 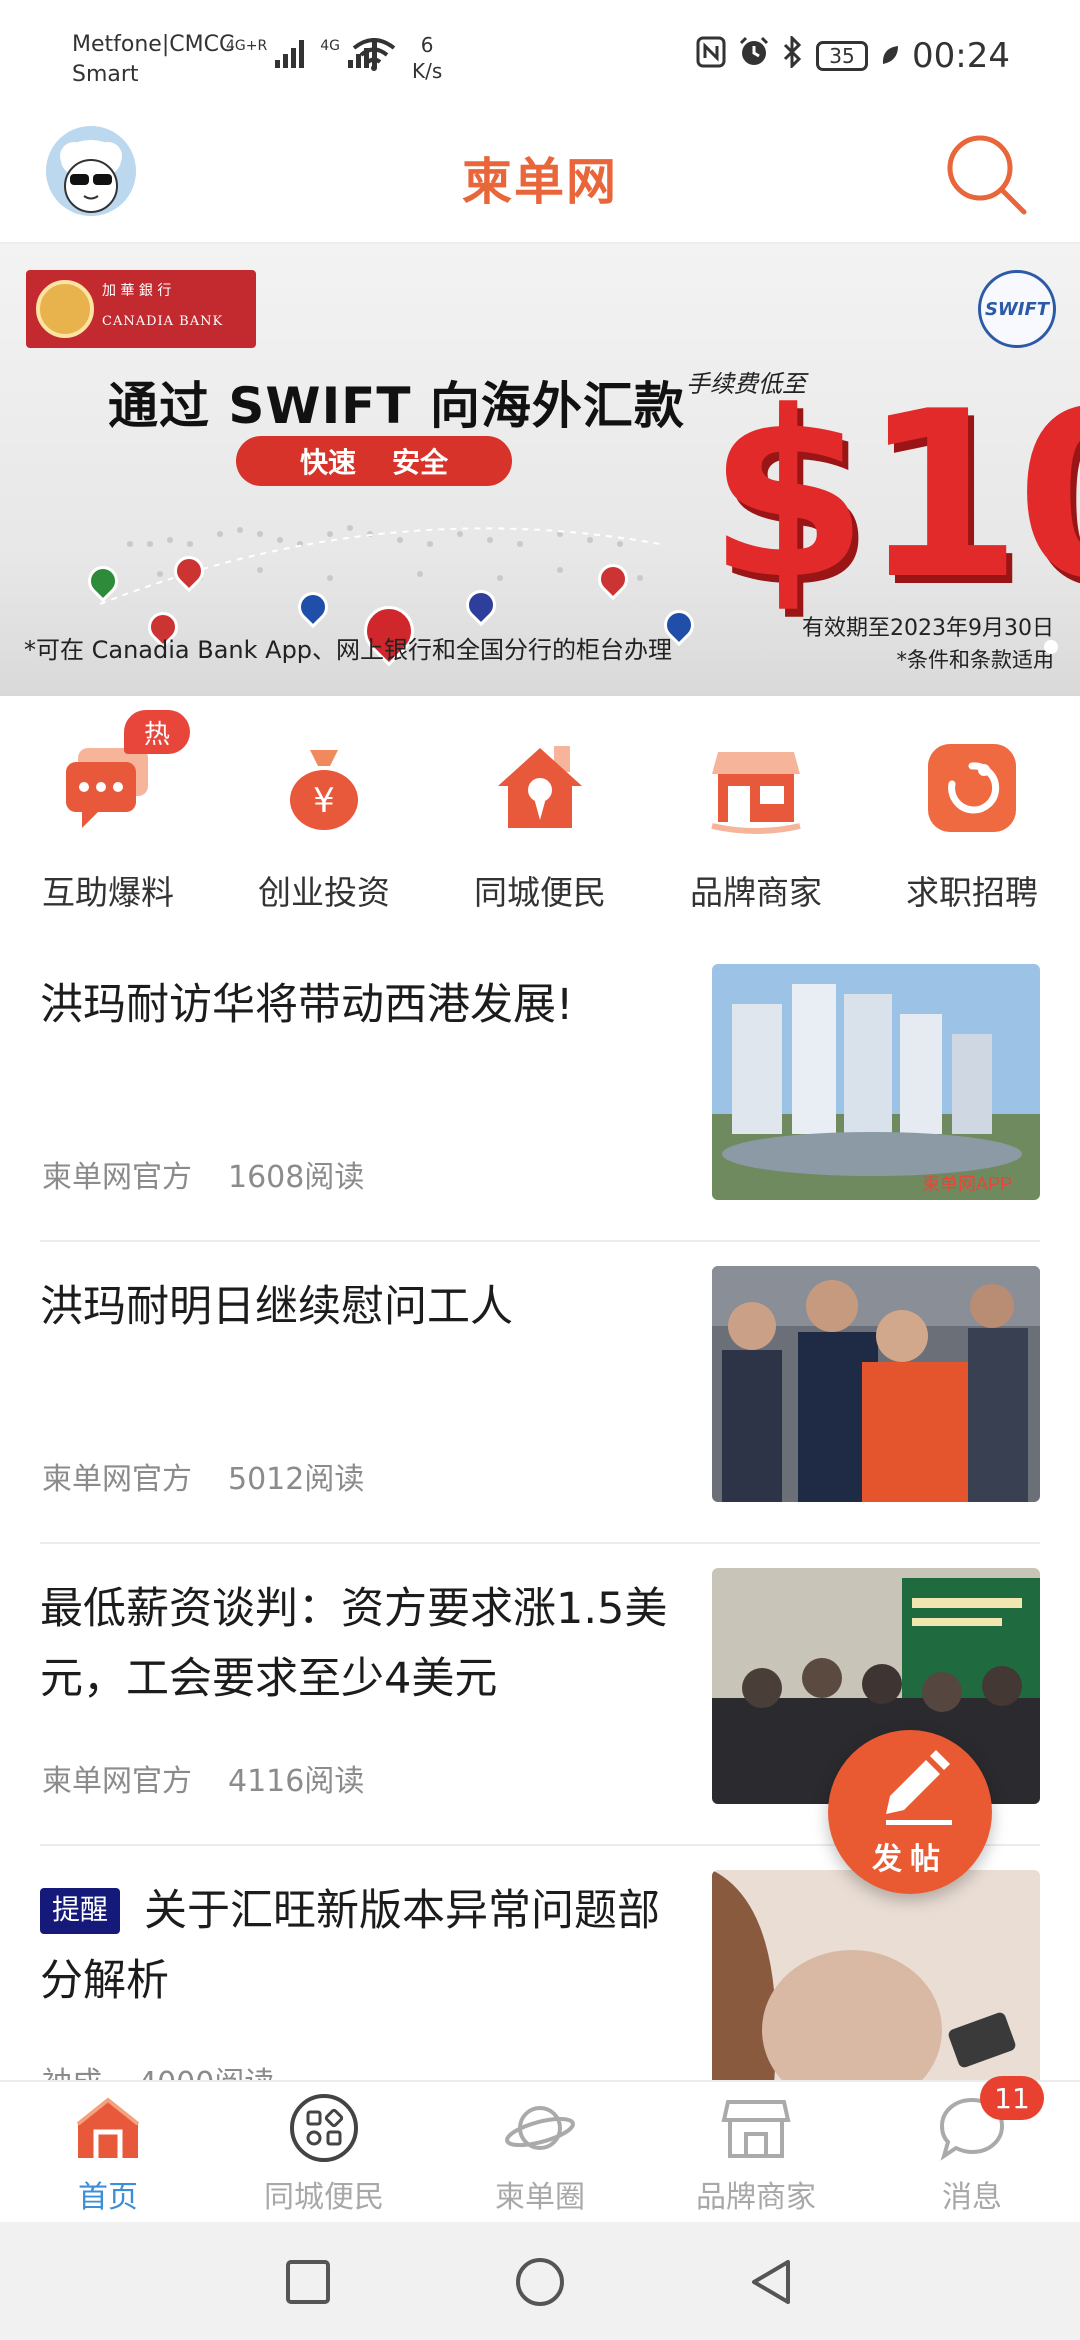 What do you see at coordinates (876, 1082) in the screenshot?
I see `news-thumbnail: 柬单网APP` at bounding box center [876, 1082].